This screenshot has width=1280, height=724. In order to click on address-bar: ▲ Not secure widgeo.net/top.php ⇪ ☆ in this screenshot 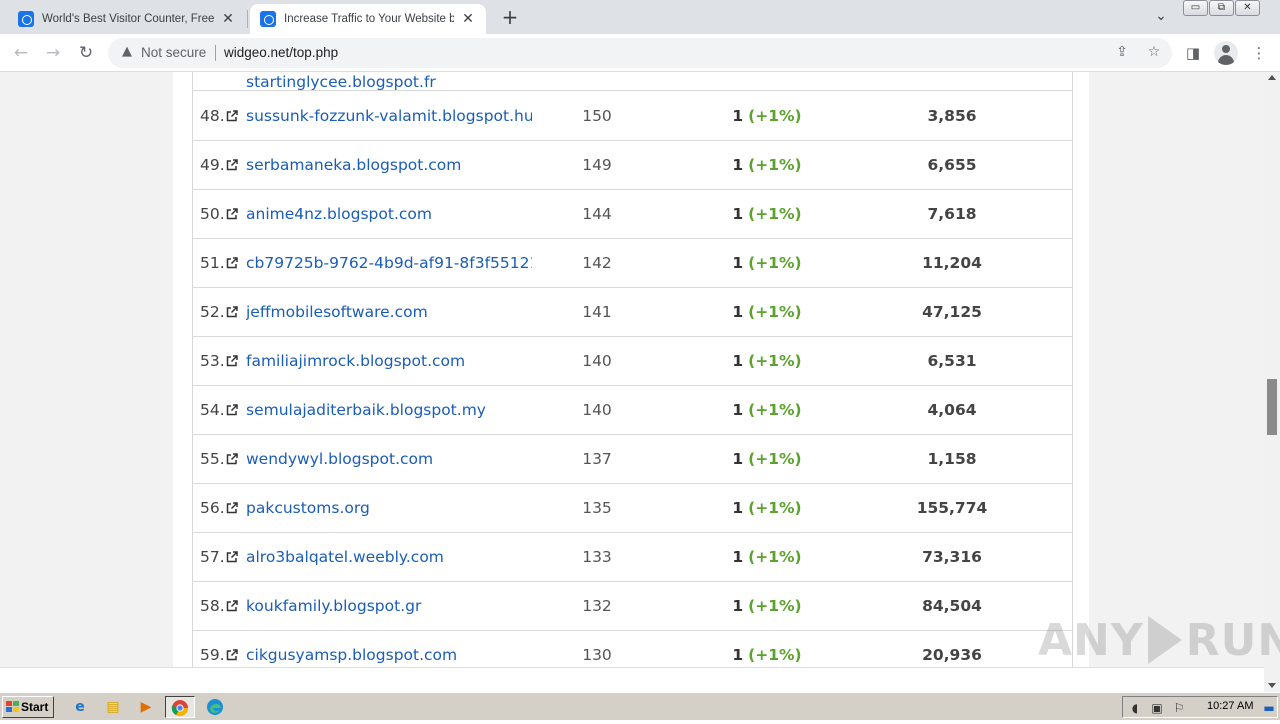, I will do `click(640, 53)`.